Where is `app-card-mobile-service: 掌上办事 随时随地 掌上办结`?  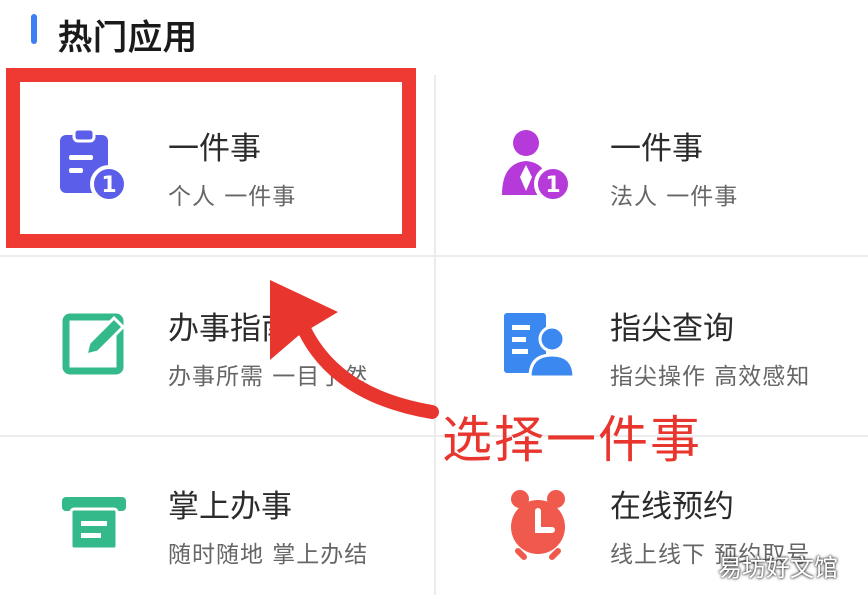
app-card-mobile-service: 掌上办事 随时随地 掌上办结 is located at coordinates (217, 525).